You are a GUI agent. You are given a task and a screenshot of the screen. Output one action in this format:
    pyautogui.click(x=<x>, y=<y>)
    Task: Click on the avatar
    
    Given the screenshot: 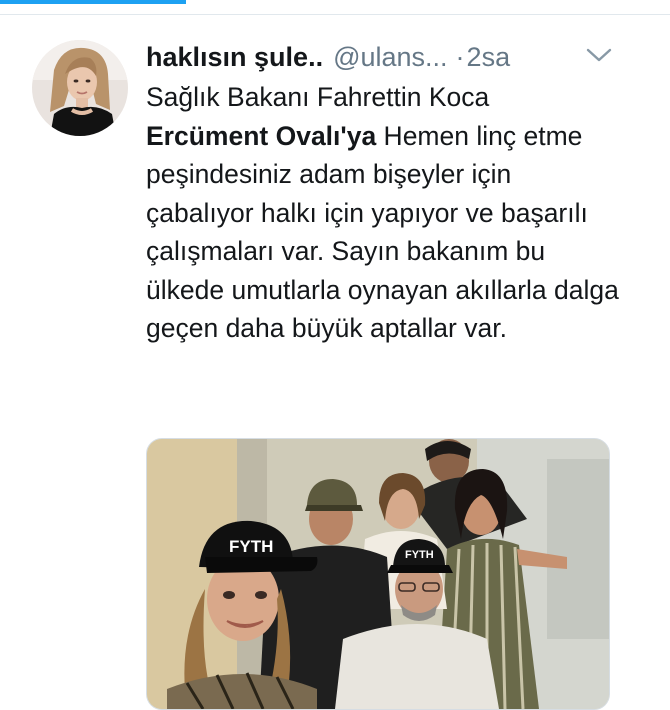 What is the action you would take?
    pyautogui.click(x=80, y=88)
    